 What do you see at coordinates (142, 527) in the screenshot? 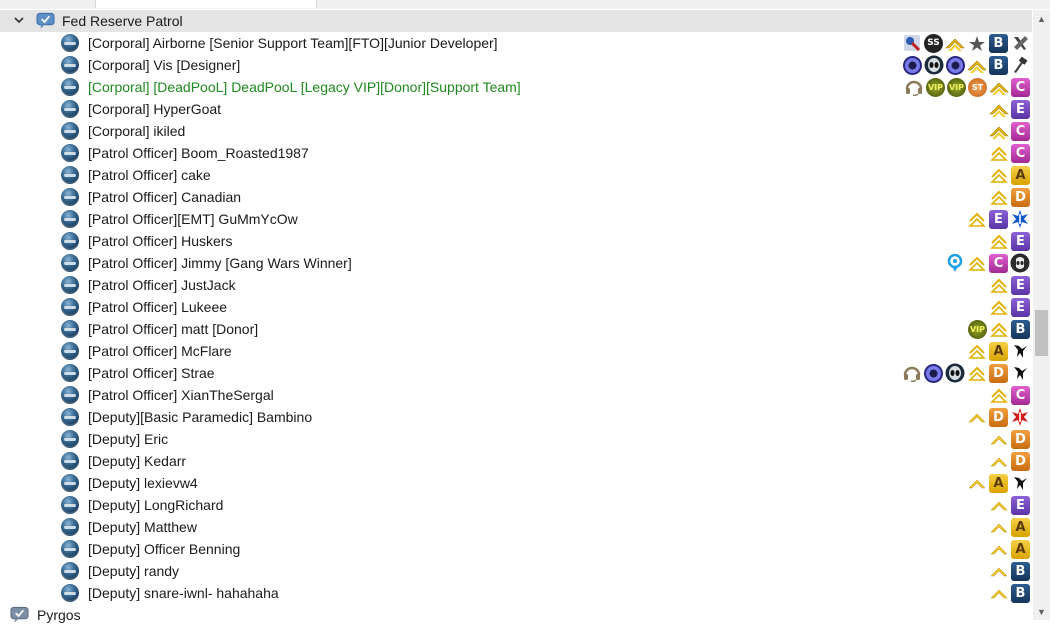
I see `user-name: [Deputy] Matthew` at bounding box center [142, 527].